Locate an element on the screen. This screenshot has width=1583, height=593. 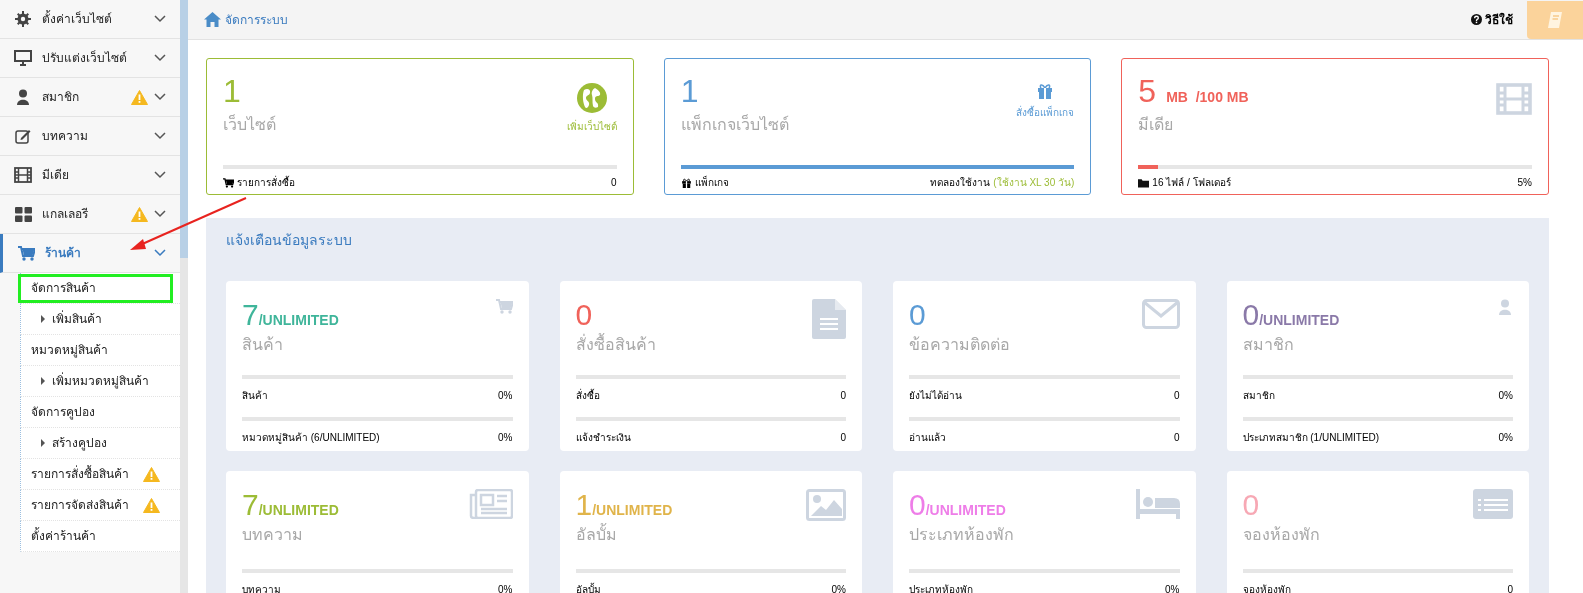
stat-unit: MB /100 MB is located at coordinates (1207, 97).